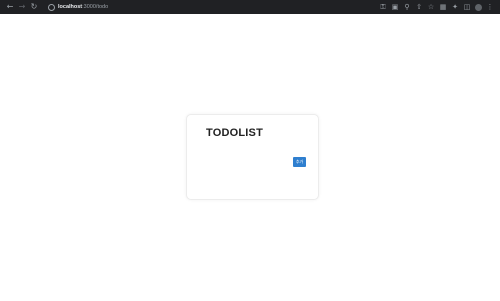 The width and height of the screenshot is (500, 301). Describe the element at coordinates (419, 7) in the screenshot. I see `share-icon: ⇧` at that location.